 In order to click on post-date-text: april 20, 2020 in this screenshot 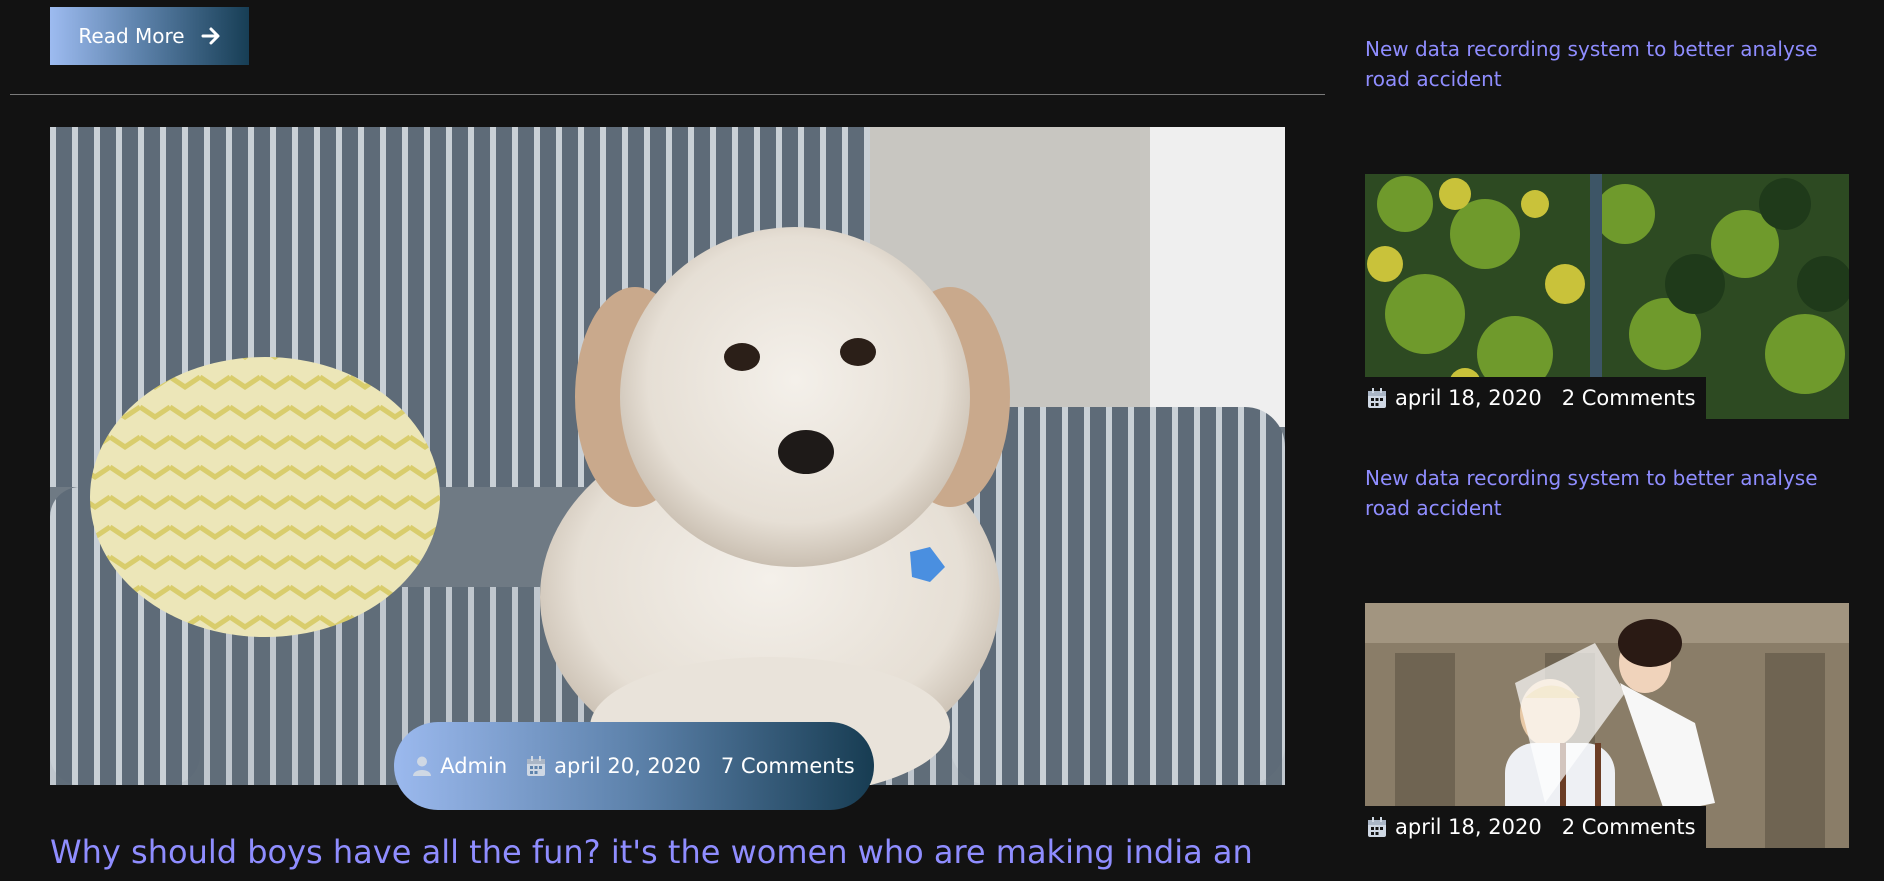, I will do `click(627, 766)`.